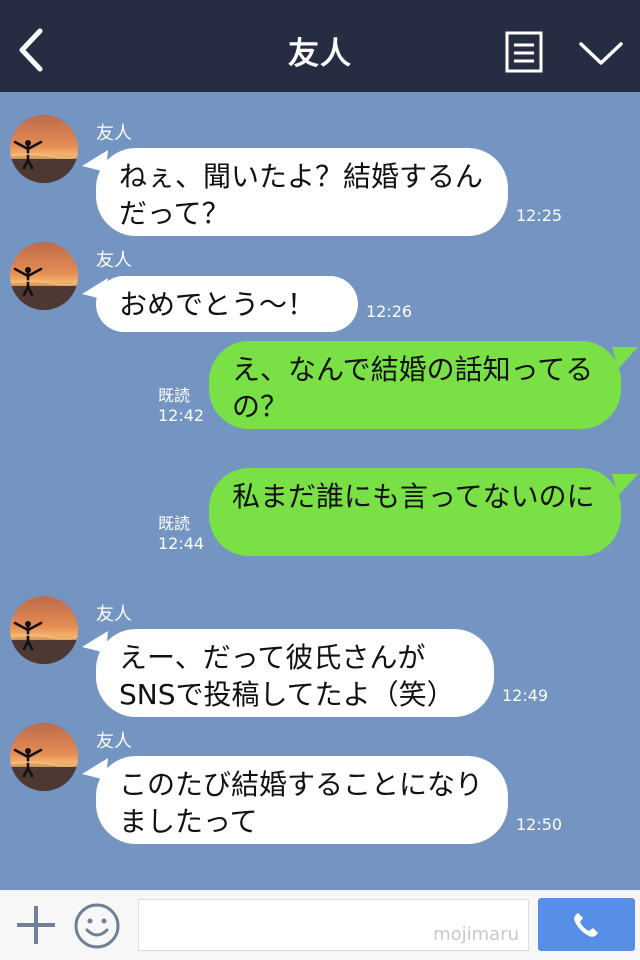 This screenshot has width=640, height=960. Describe the element at coordinates (333, 925) in the screenshot. I see `message-input: mojimaru` at that location.